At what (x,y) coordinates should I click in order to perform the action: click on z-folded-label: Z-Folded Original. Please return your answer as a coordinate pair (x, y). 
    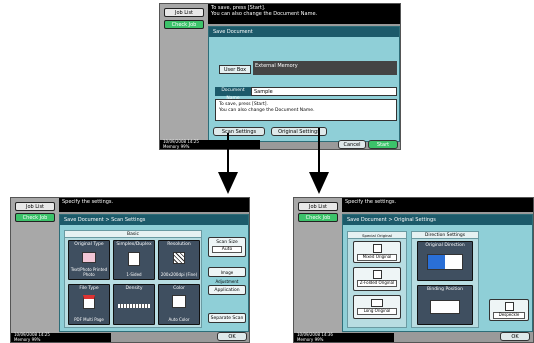
    Looking at the image, I should click on (377, 283).